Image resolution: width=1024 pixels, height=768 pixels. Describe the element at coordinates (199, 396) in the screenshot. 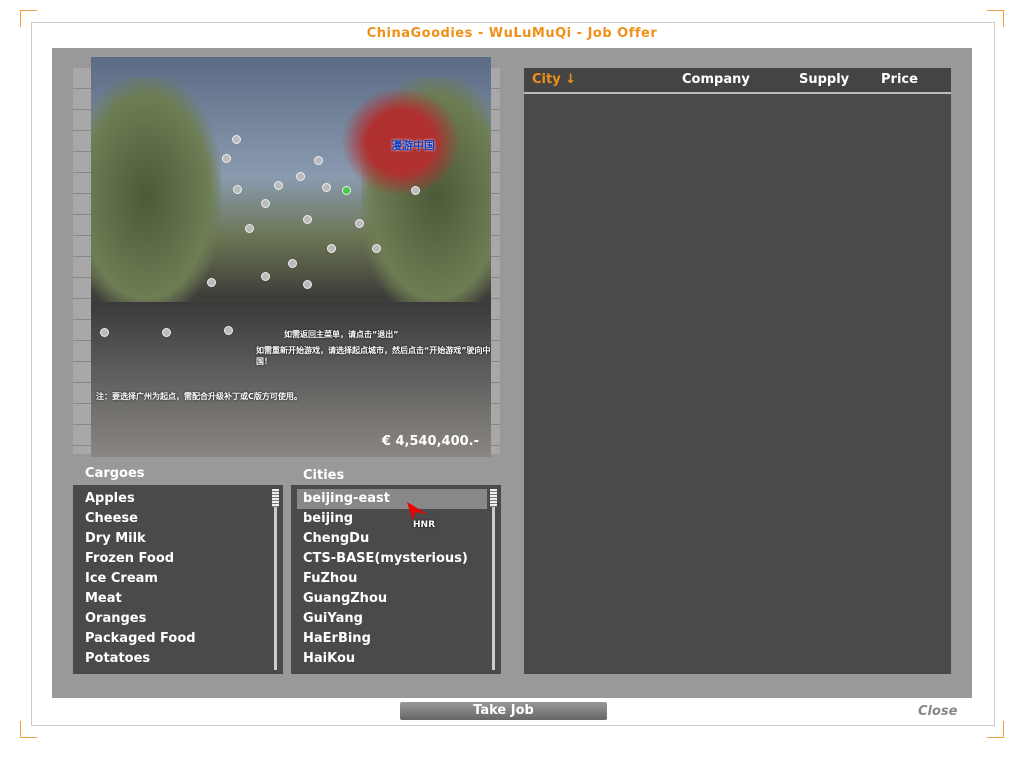

I see `note-text: 注：要选择广州为起点，需配合升级补丁或C版方可使用。` at that location.